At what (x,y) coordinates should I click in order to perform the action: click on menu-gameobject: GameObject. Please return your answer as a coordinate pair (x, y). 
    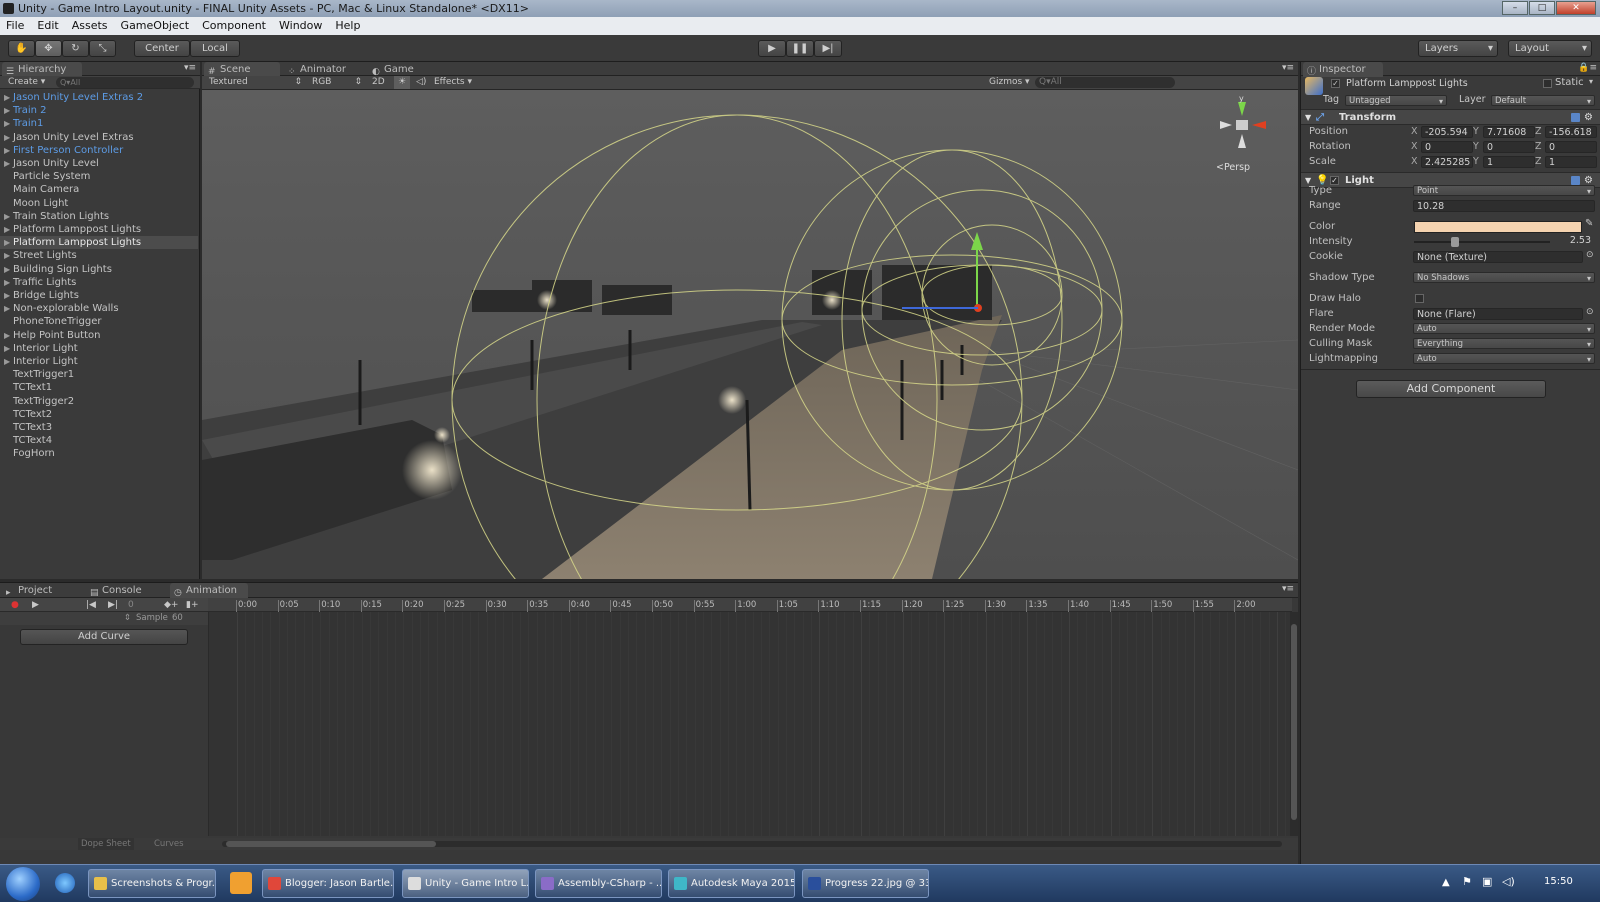
    Looking at the image, I should click on (155, 26).